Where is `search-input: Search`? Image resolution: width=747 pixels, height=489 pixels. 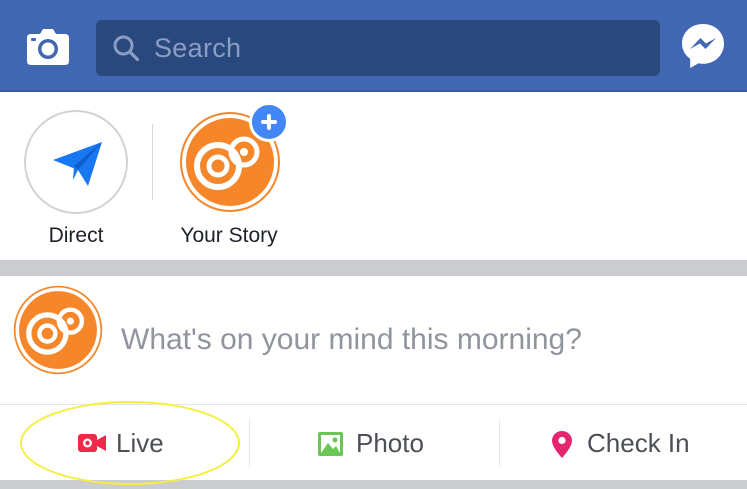 search-input: Search is located at coordinates (378, 48).